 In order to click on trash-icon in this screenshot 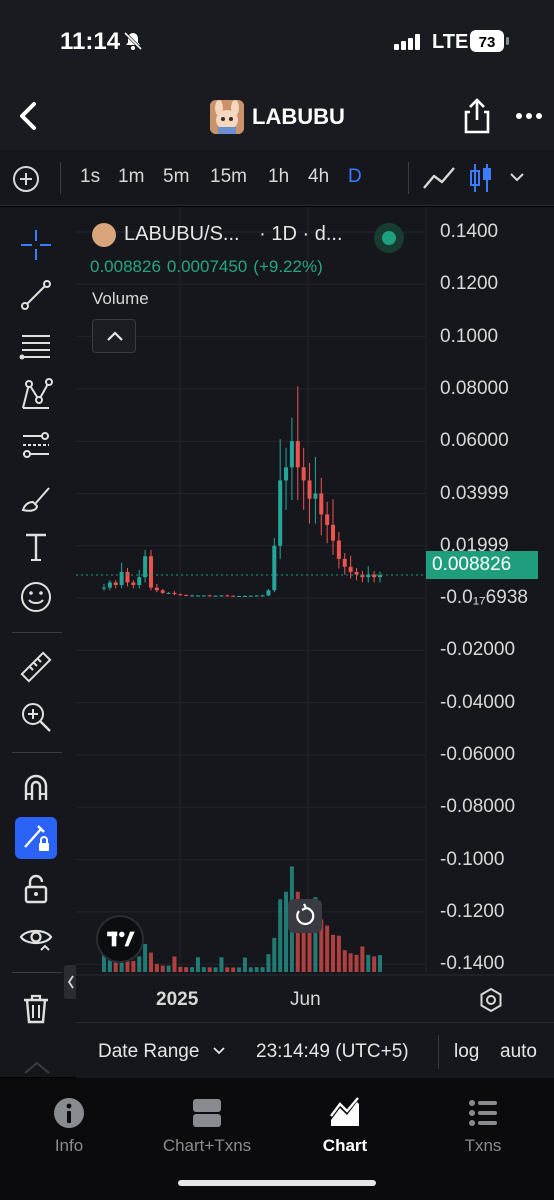, I will do `click(36, 1009)`.